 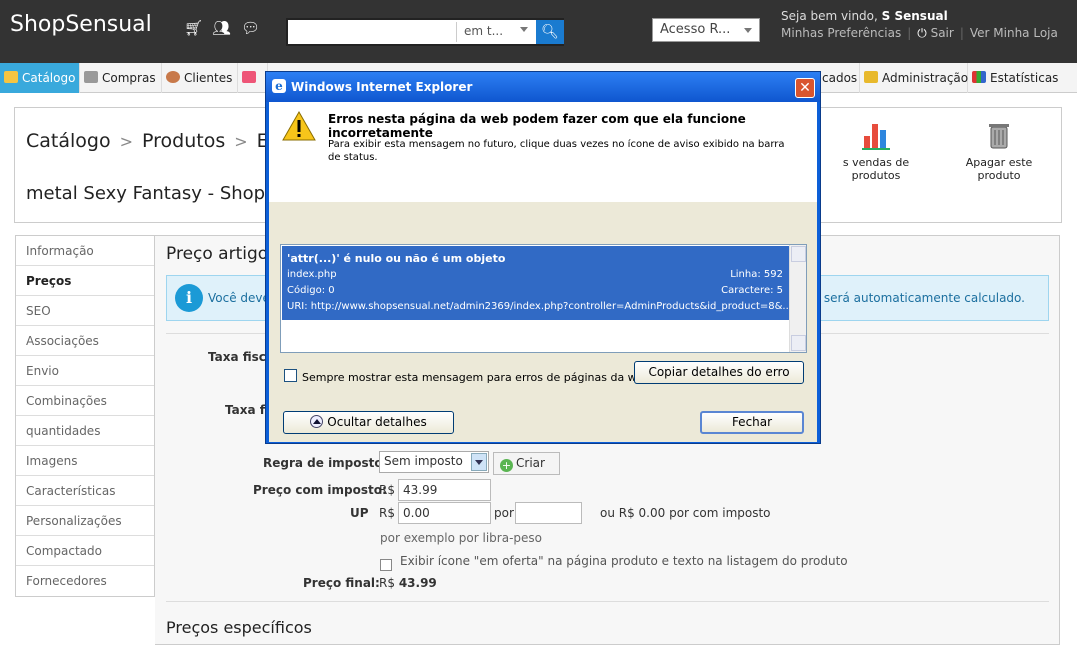 I want to click on sidebar-item-imagens: Imagens, so click(x=85, y=461).